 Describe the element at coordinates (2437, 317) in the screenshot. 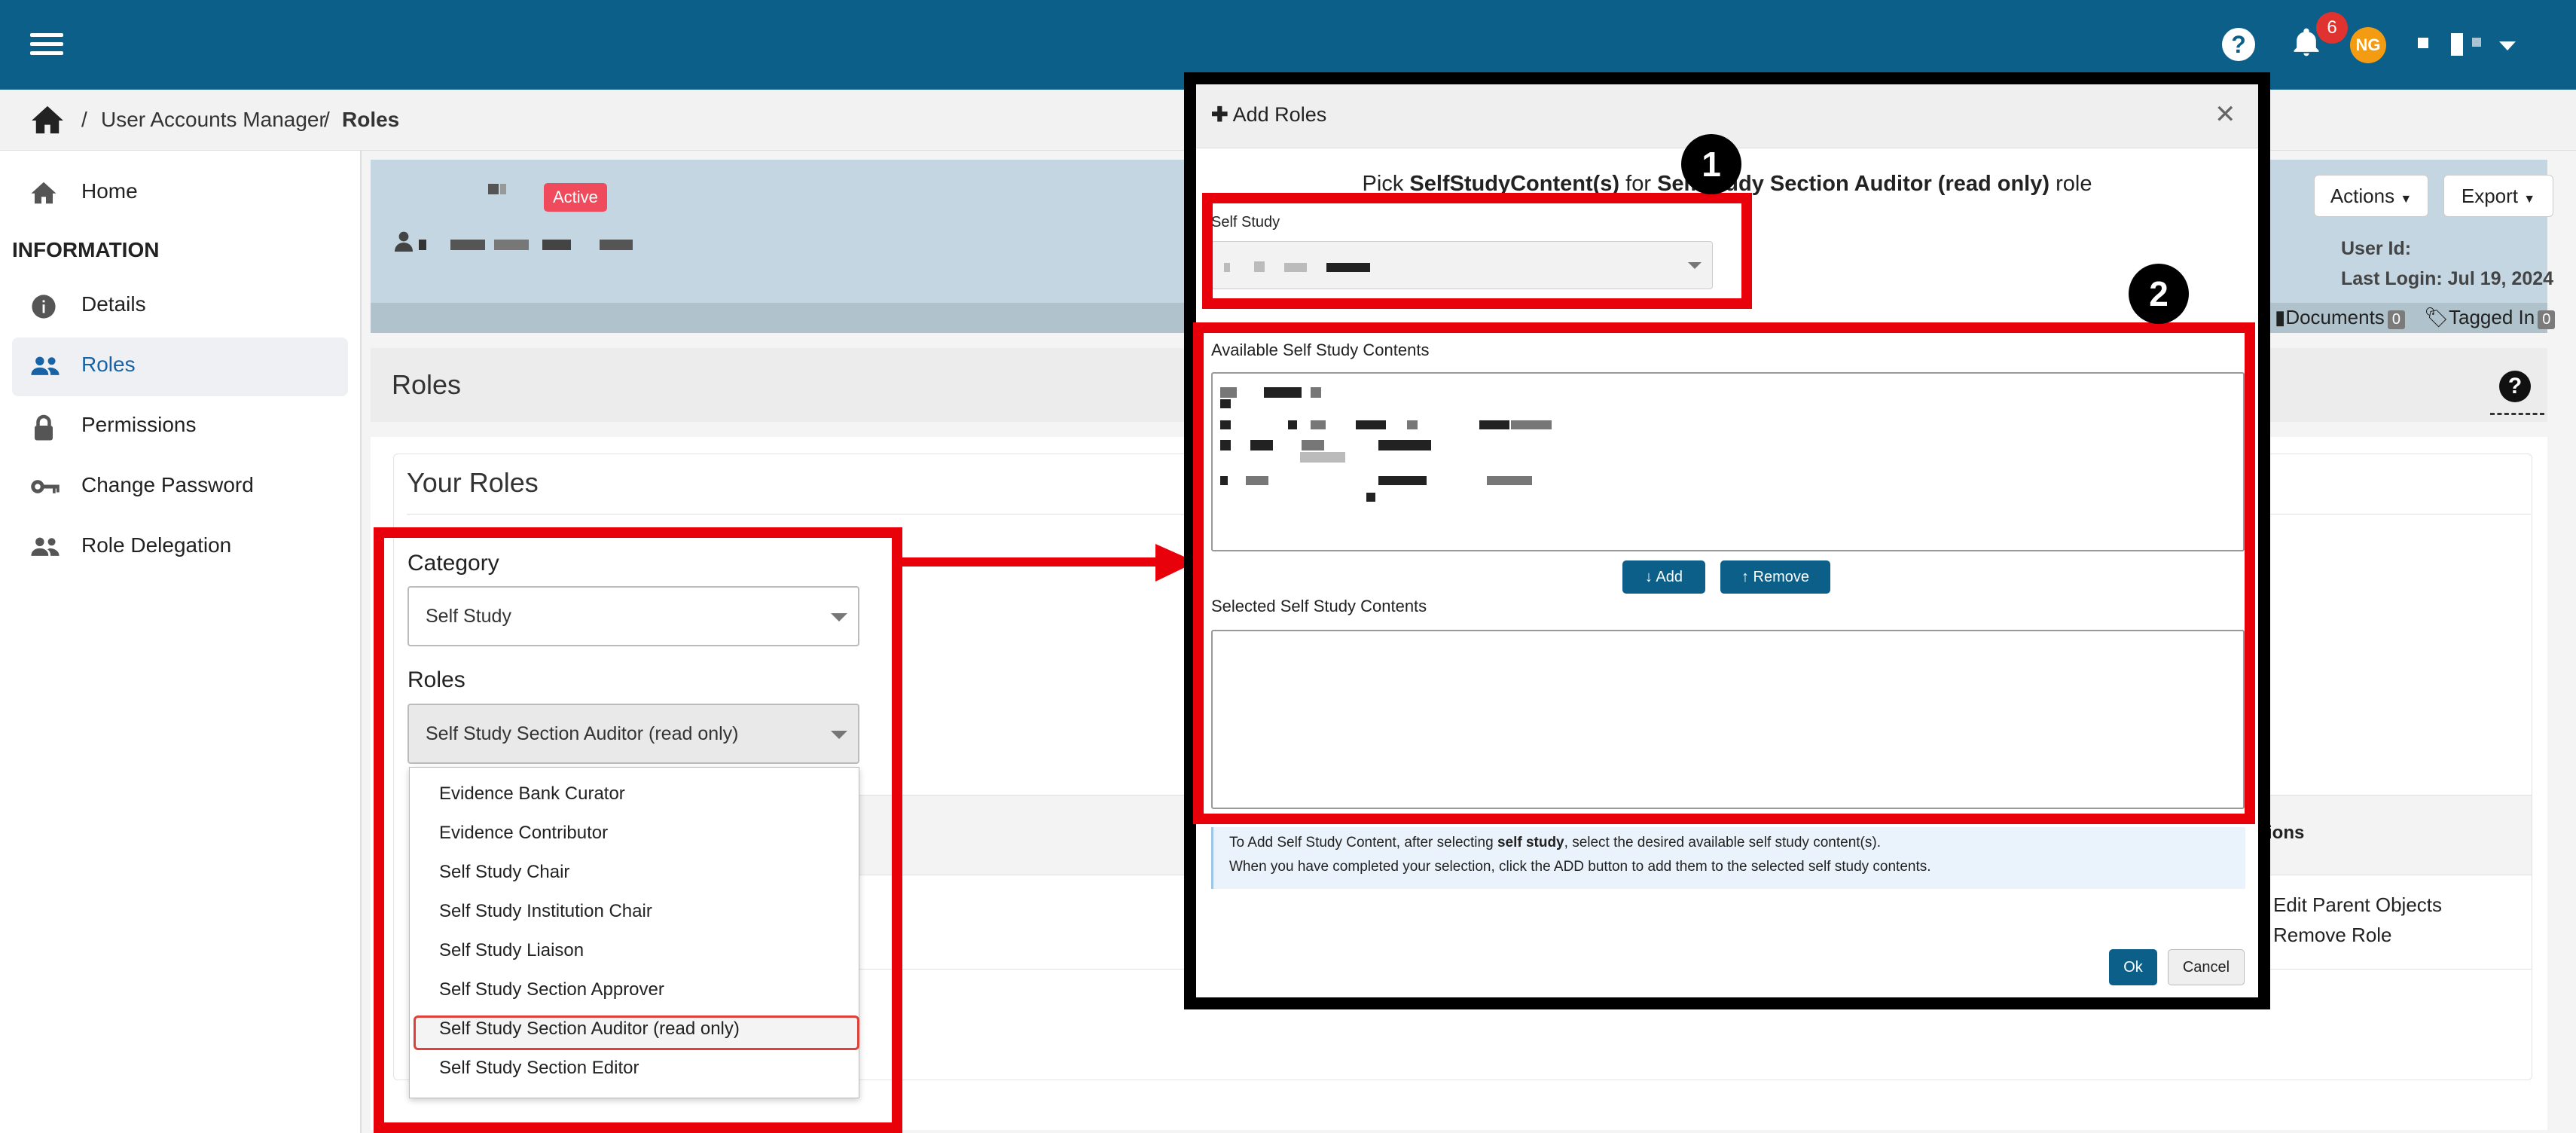

I see `tag-icon: 🏷` at that location.